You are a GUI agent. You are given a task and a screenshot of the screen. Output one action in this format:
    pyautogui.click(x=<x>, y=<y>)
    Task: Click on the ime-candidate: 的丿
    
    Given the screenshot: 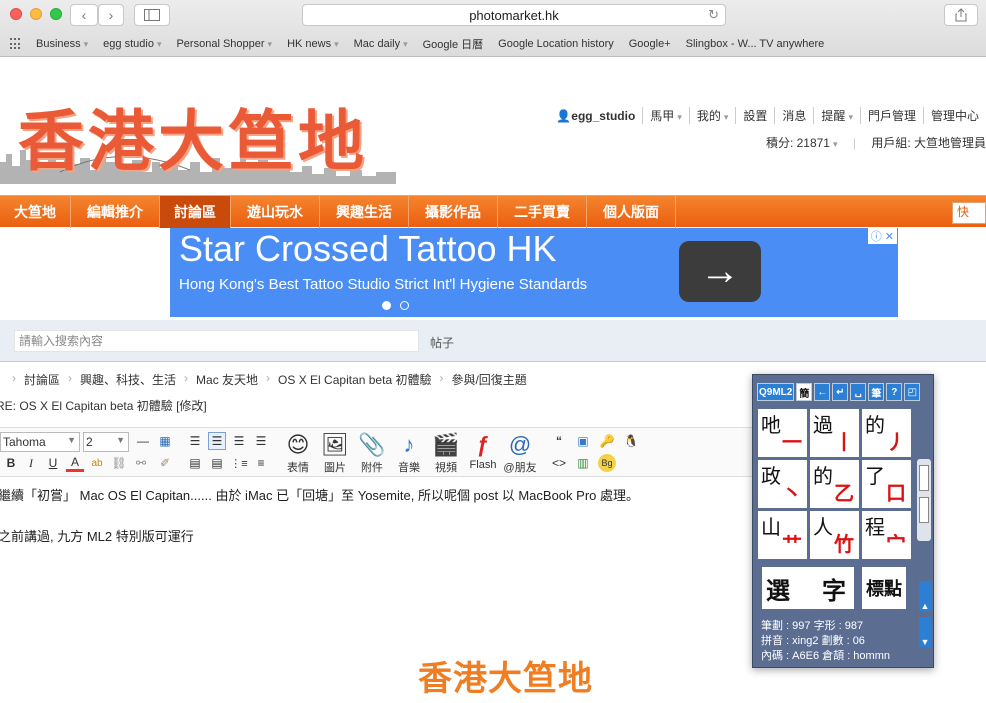 What is the action you would take?
    pyautogui.click(x=886, y=433)
    